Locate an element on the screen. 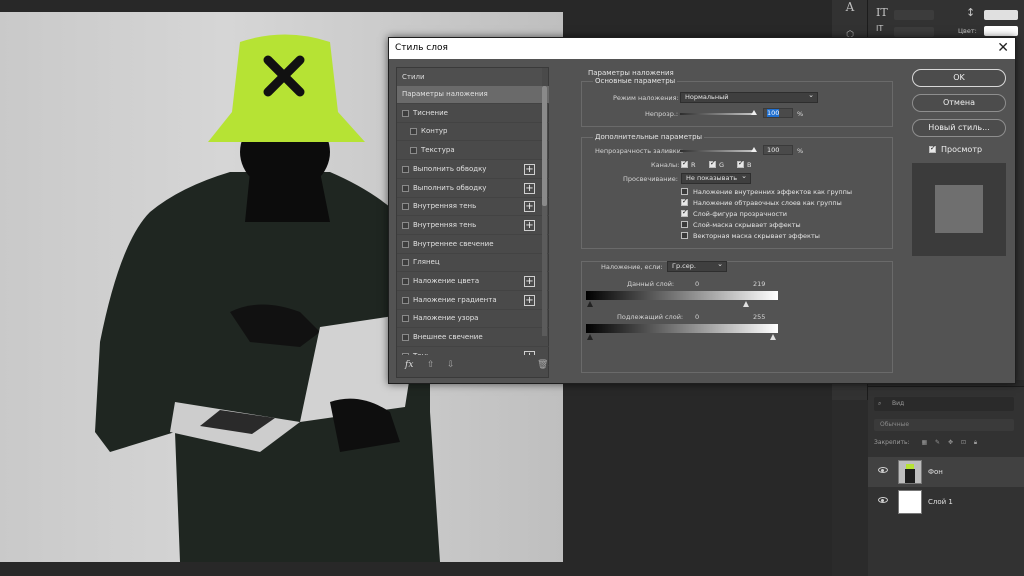 The width and height of the screenshot is (1024, 576). preview-inner-square is located at coordinates (959, 209).